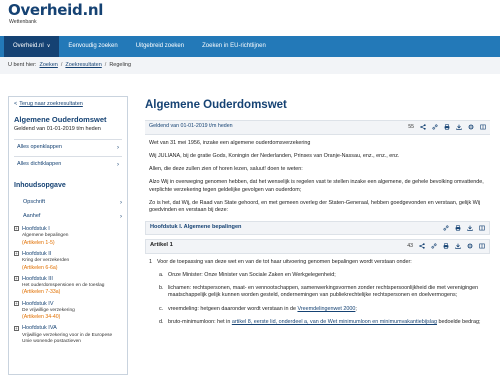 This screenshot has height=375, width=500. I want to click on breadcrumb-zoeken: Zoeken, so click(49, 65).